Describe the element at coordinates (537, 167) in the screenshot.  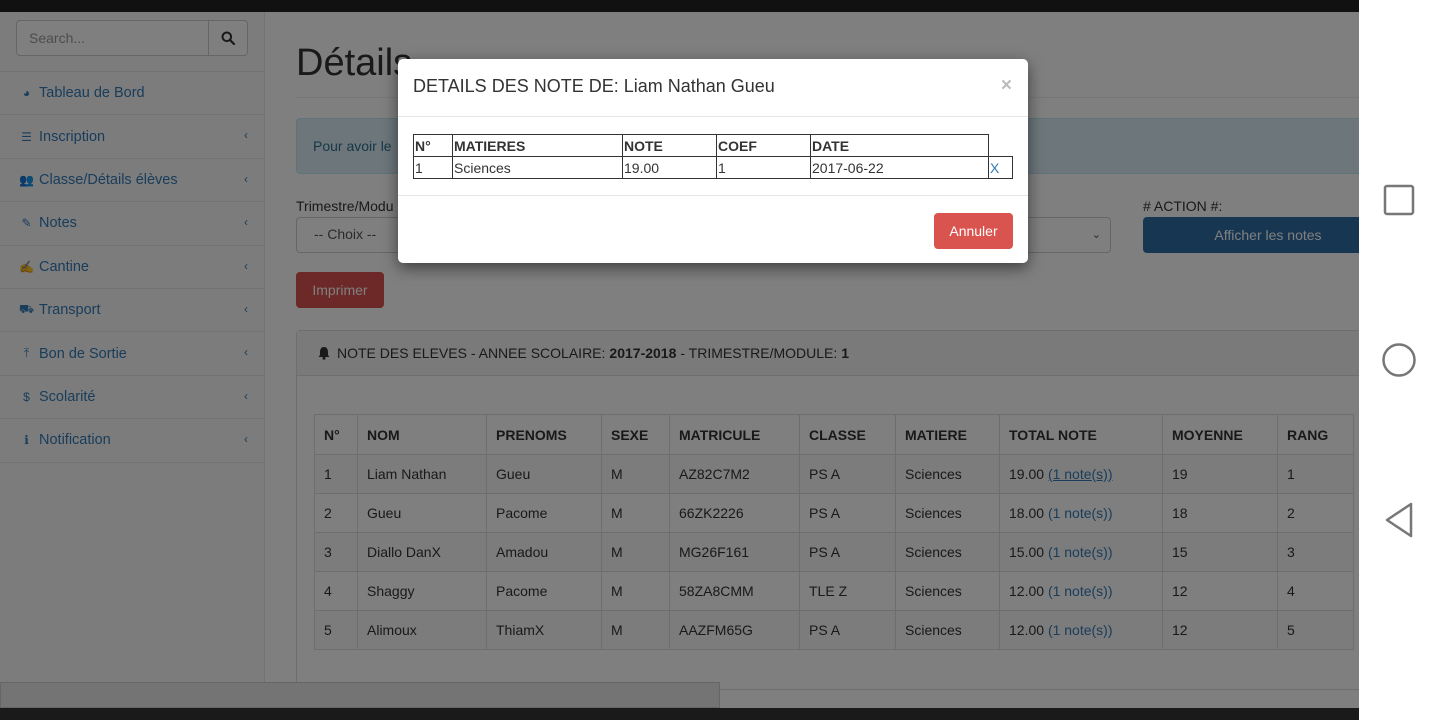
I see `details-cell-matiere: Sciences` at that location.